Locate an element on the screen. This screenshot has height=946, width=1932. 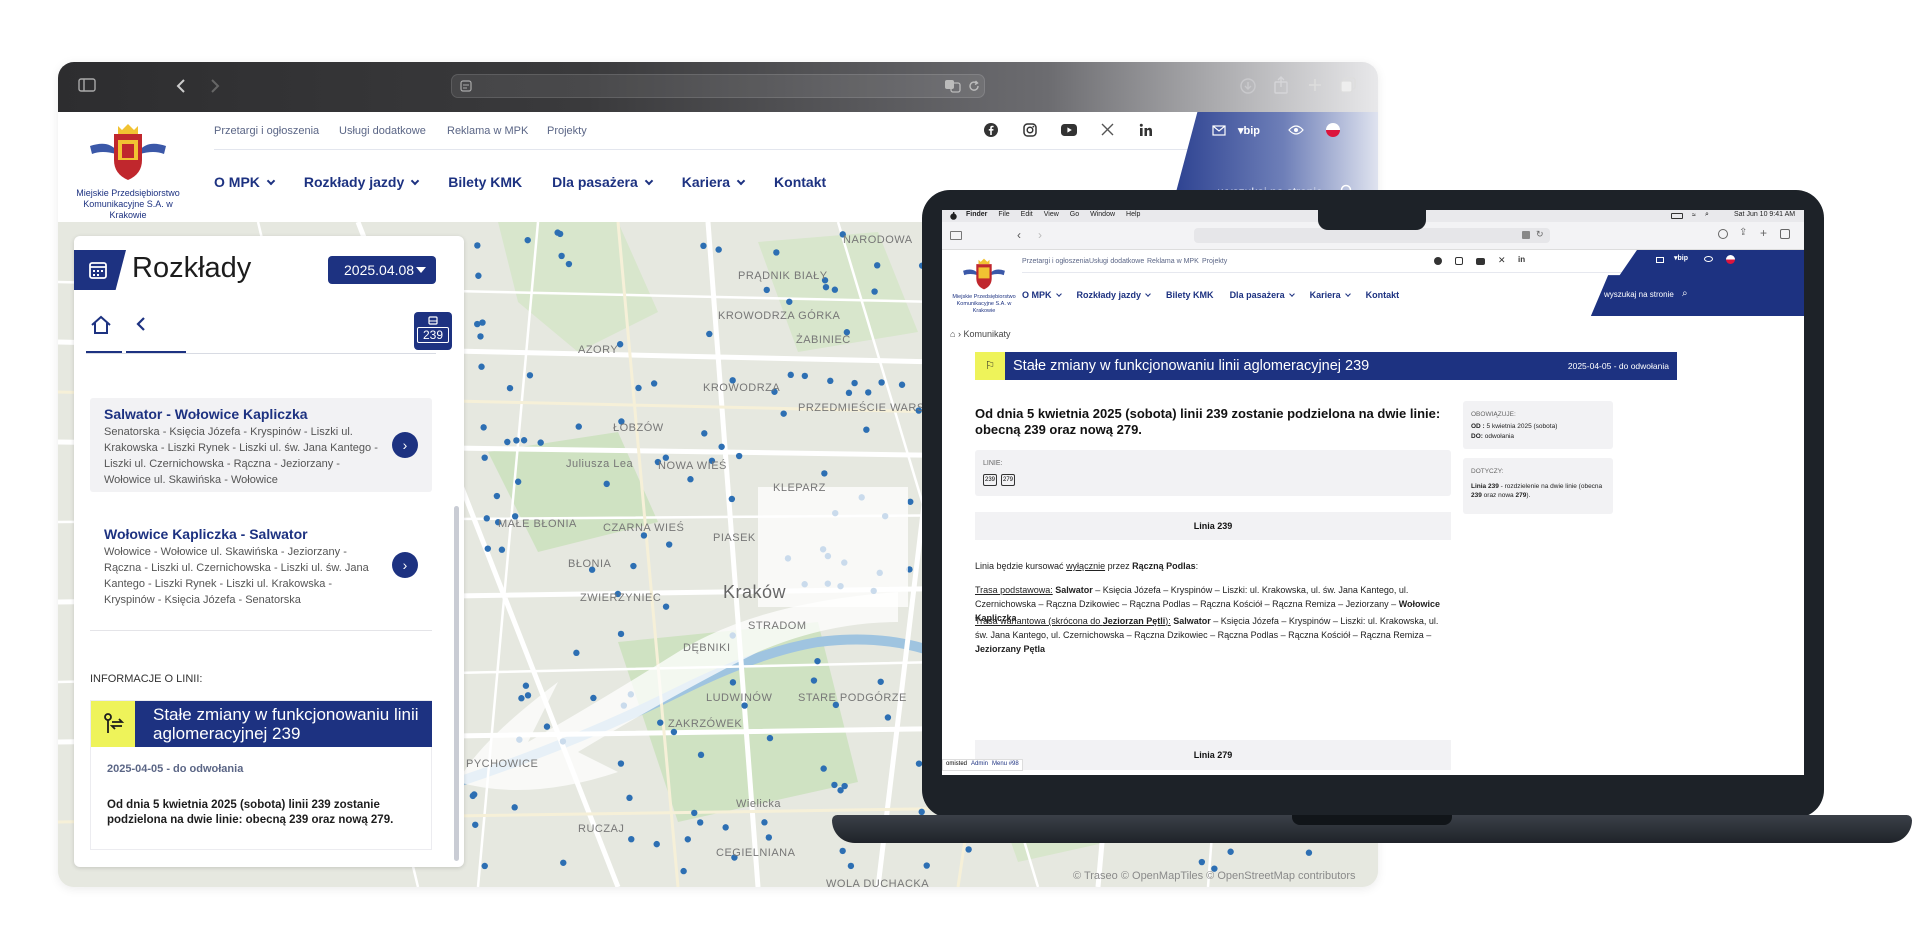
menubar-go: Go is located at coordinates (1074, 214).